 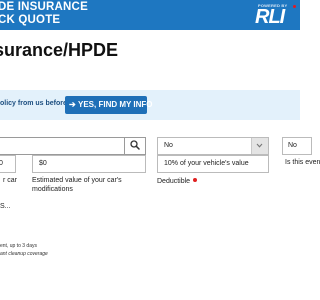 I want to click on car-value-label: r car, so click(x=10, y=180).